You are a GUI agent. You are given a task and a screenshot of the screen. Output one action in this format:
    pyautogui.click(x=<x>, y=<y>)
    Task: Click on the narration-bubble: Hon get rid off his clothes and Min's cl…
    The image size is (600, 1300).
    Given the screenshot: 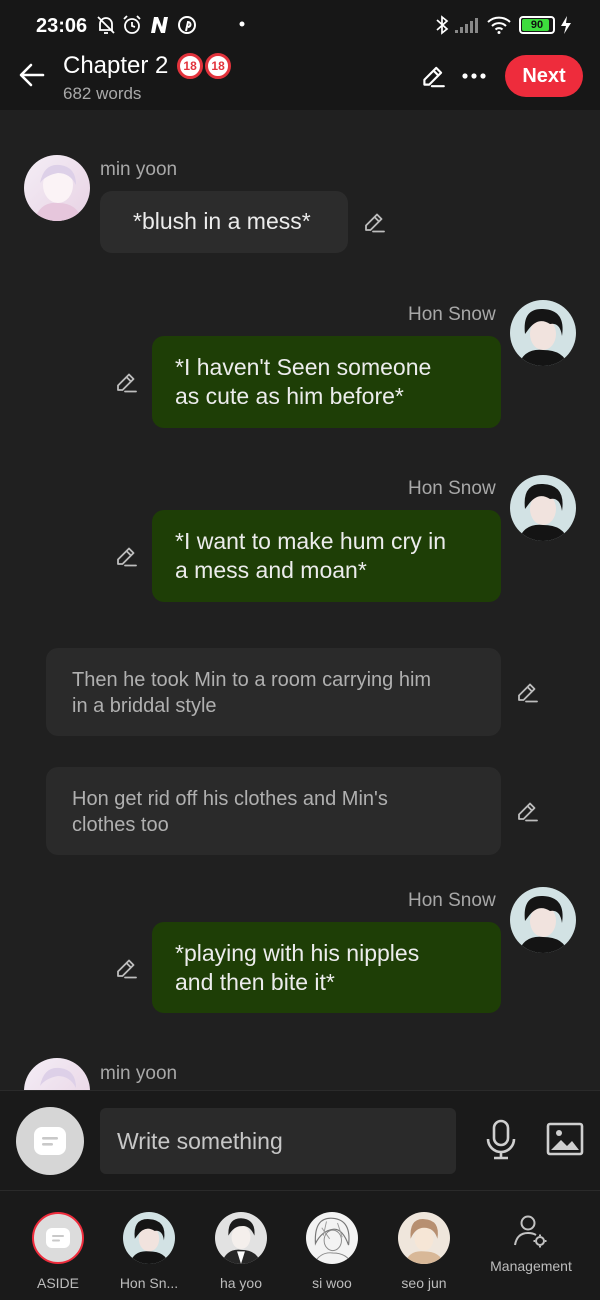 What is the action you would take?
    pyautogui.click(x=273, y=811)
    